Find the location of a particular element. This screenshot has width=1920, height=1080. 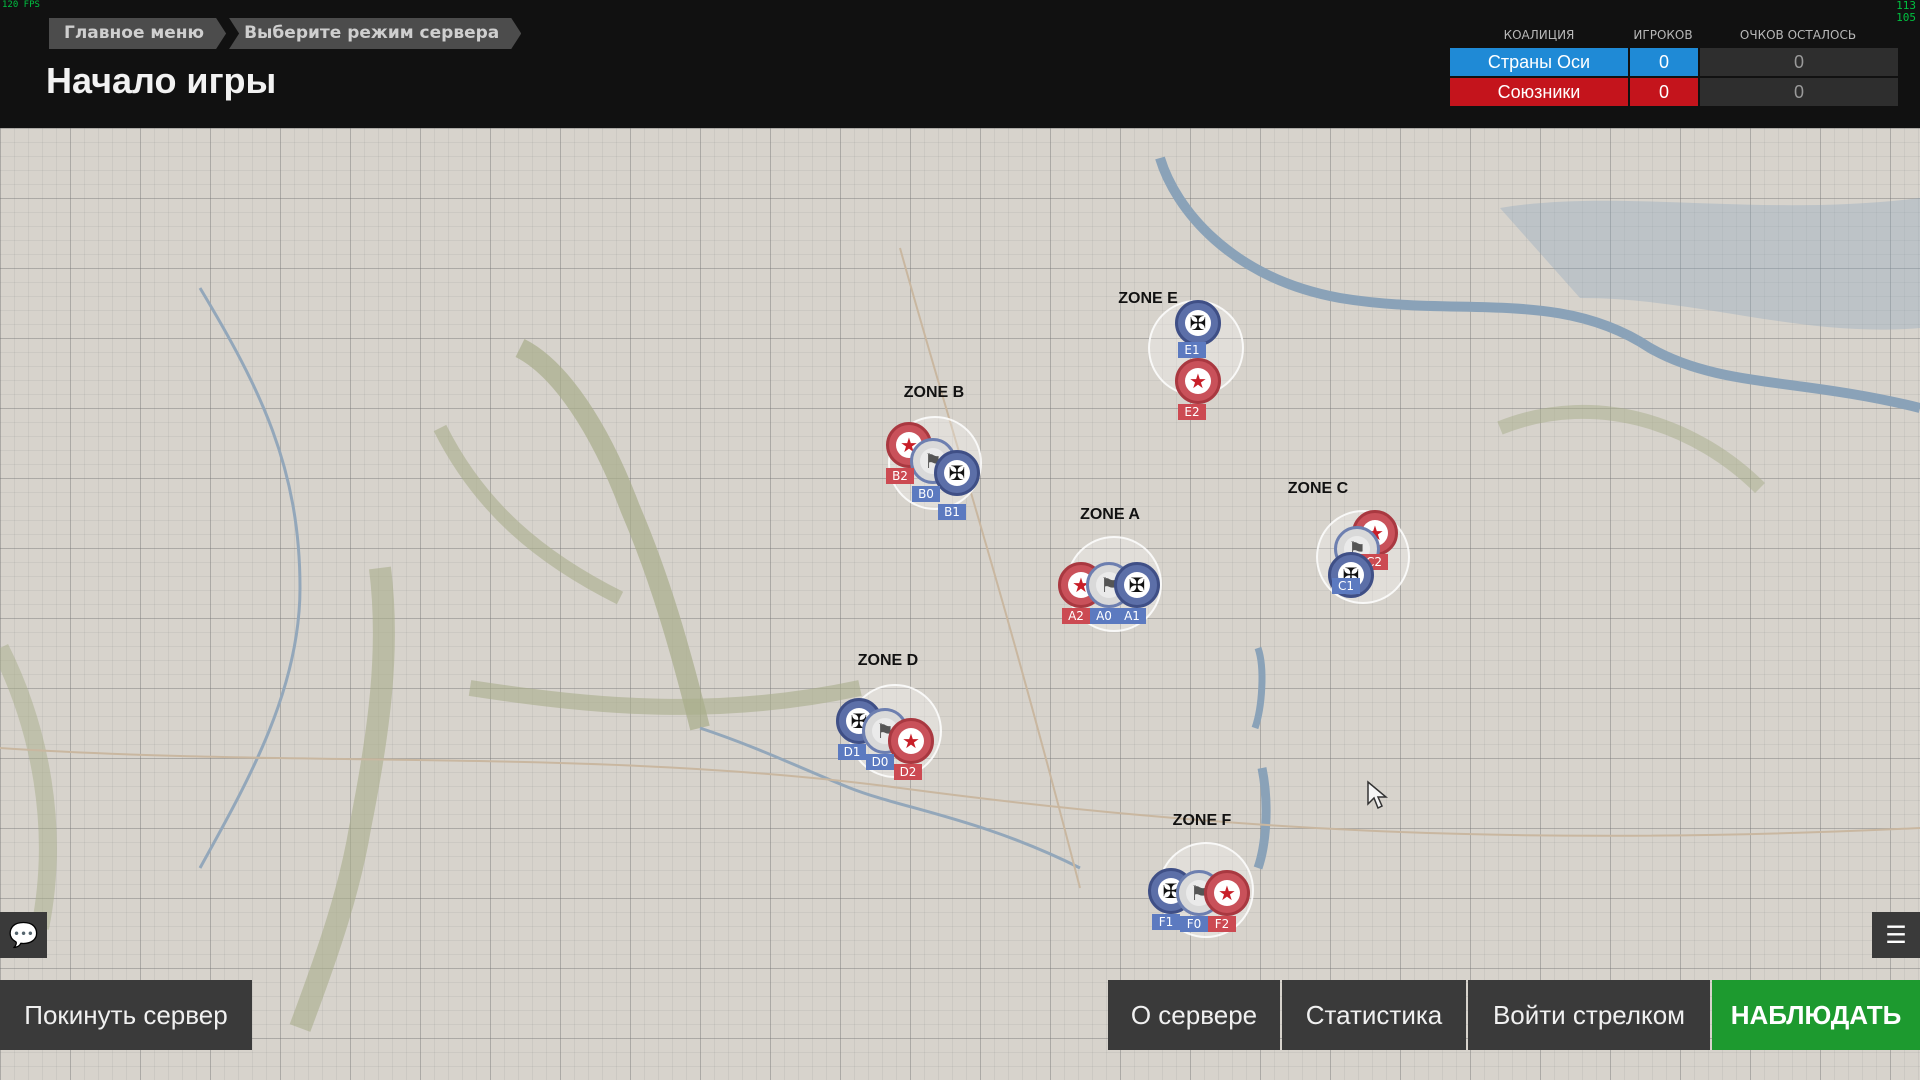

zone-label: ZONE B is located at coordinates (934, 392).